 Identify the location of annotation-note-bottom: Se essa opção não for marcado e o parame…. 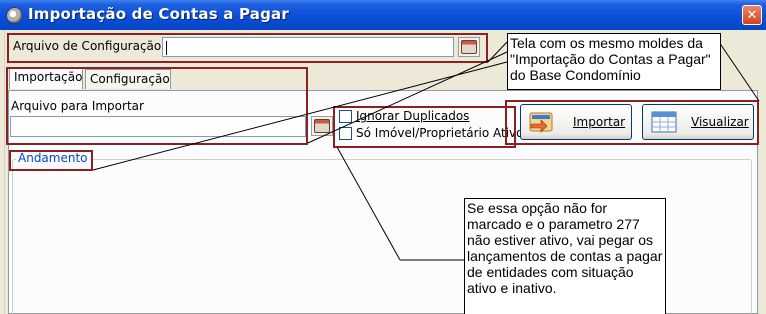
(565, 256).